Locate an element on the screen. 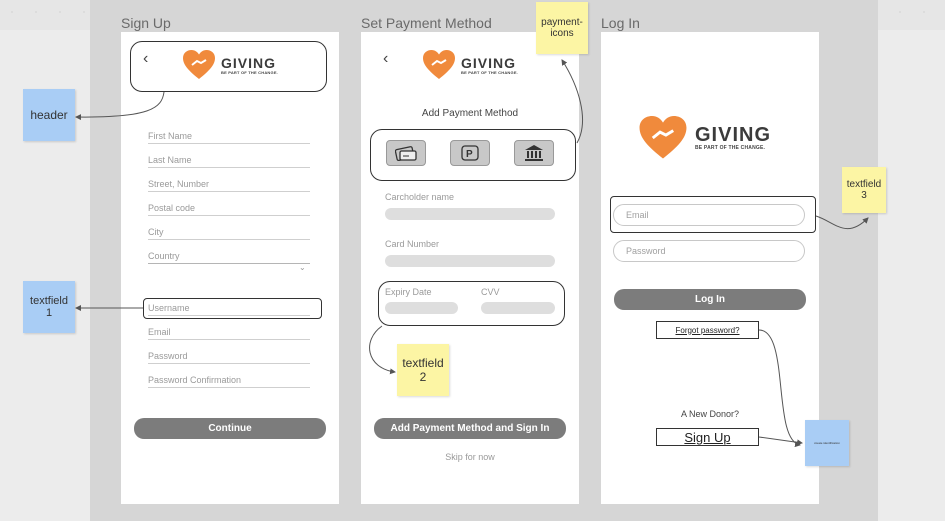 Image resolution: width=945 pixels, height=521 pixels. note-textfield-1-line1: textfield is located at coordinates (49, 301).